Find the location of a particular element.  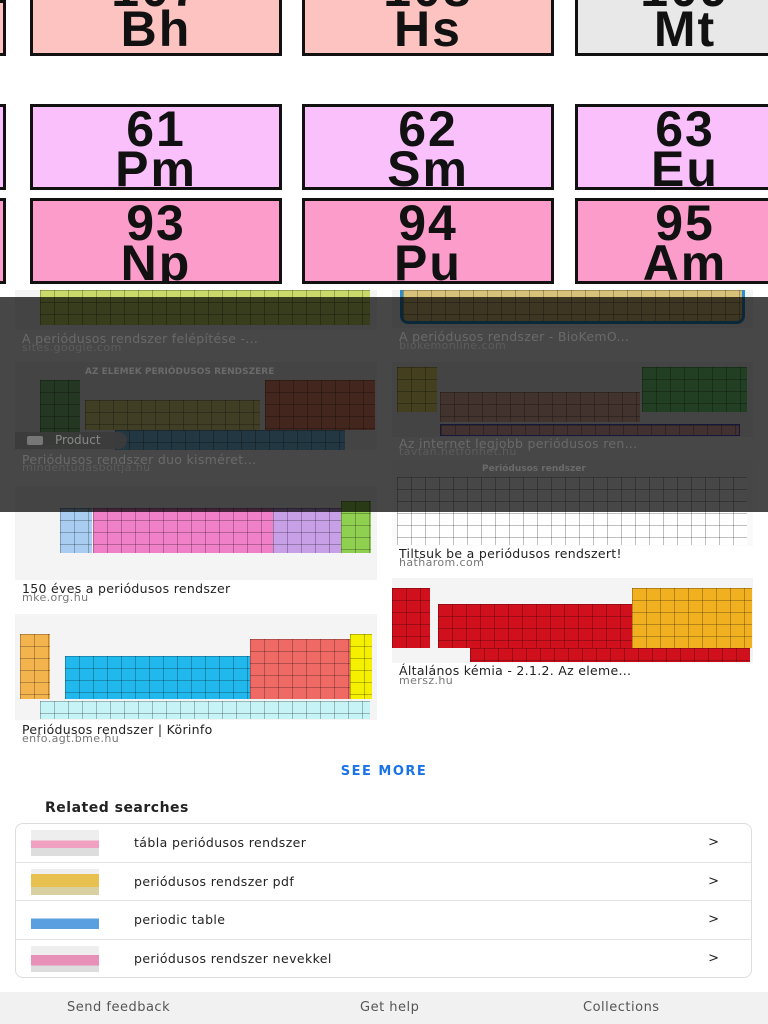

image-result-source: hatharom.com is located at coordinates (442, 562).